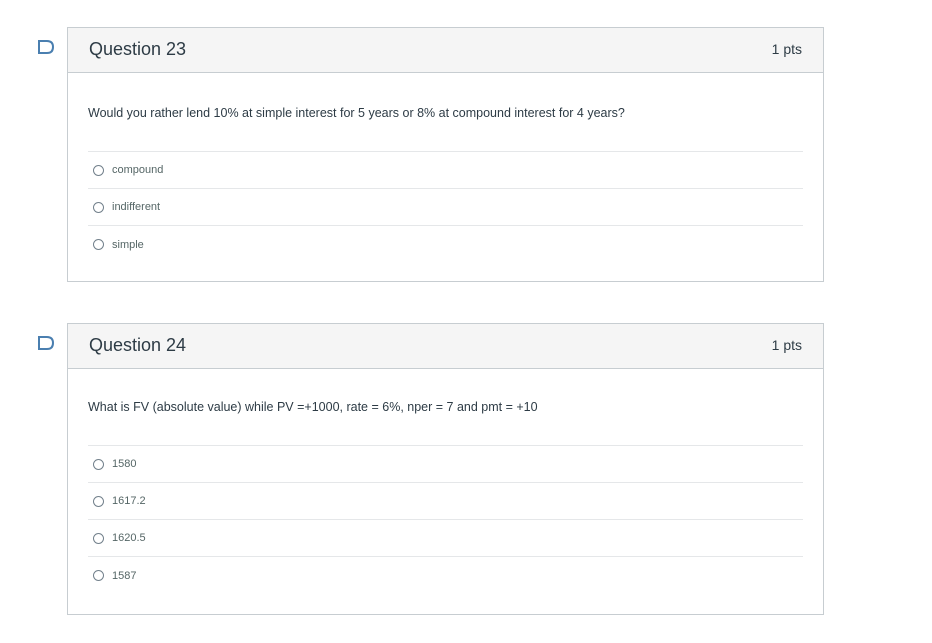 The image size is (932, 643). What do you see at coordinates (445, 244) in the screenshot?
I see `answer-option: simple` at bounding box center [445, 244].